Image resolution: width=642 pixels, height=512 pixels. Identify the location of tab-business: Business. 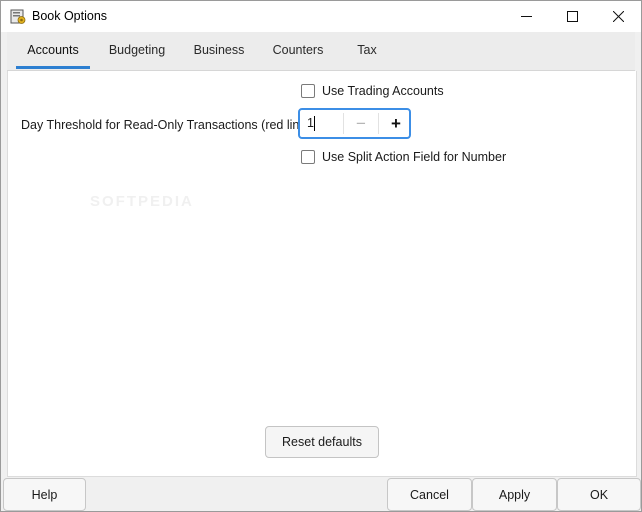
(219, 50).